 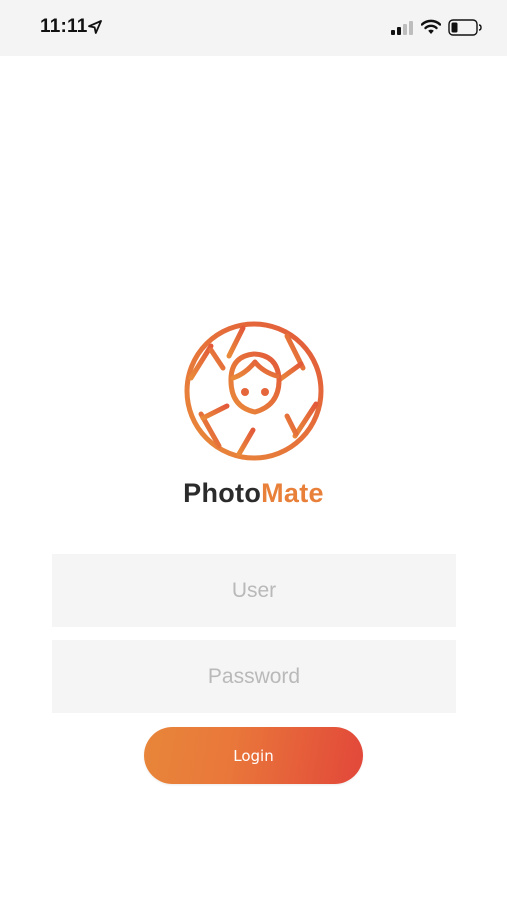 What do you see at coordinates (254, 676) in the screenshot?
I see `password-input` at bounding box center [254, 676].